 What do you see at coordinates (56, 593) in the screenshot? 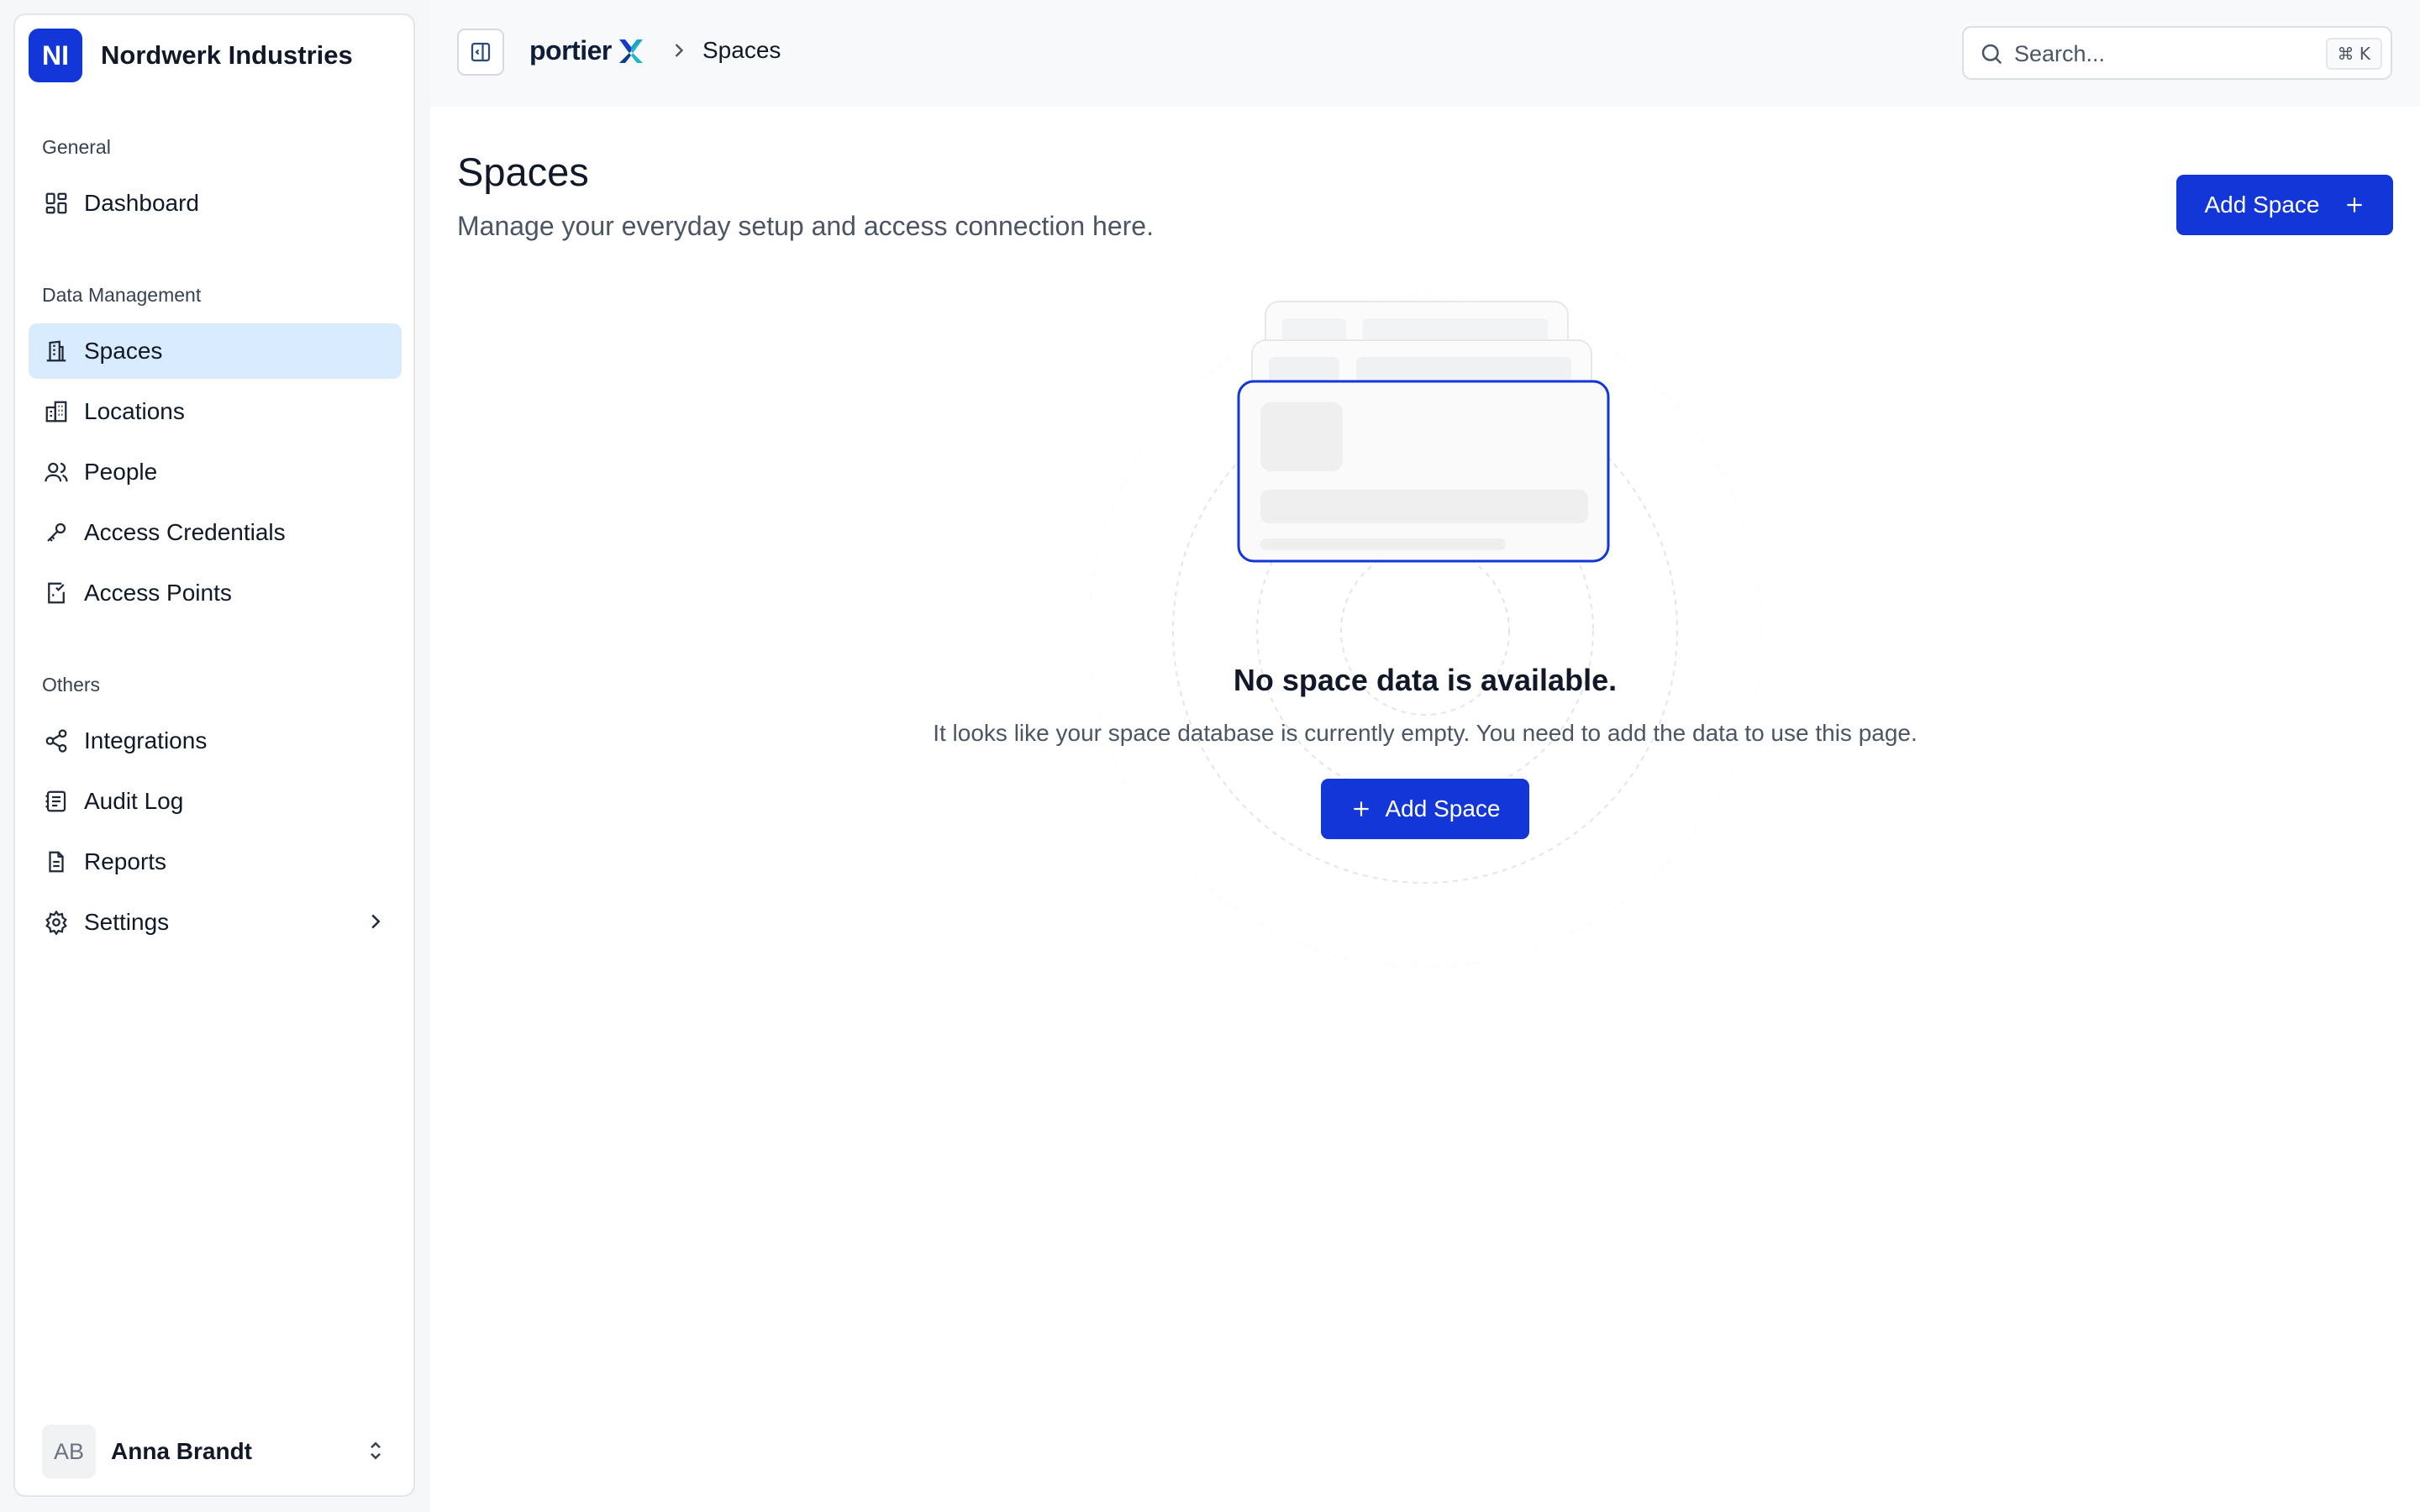
I see `door-check-icon` at bounding box center [56, 593].